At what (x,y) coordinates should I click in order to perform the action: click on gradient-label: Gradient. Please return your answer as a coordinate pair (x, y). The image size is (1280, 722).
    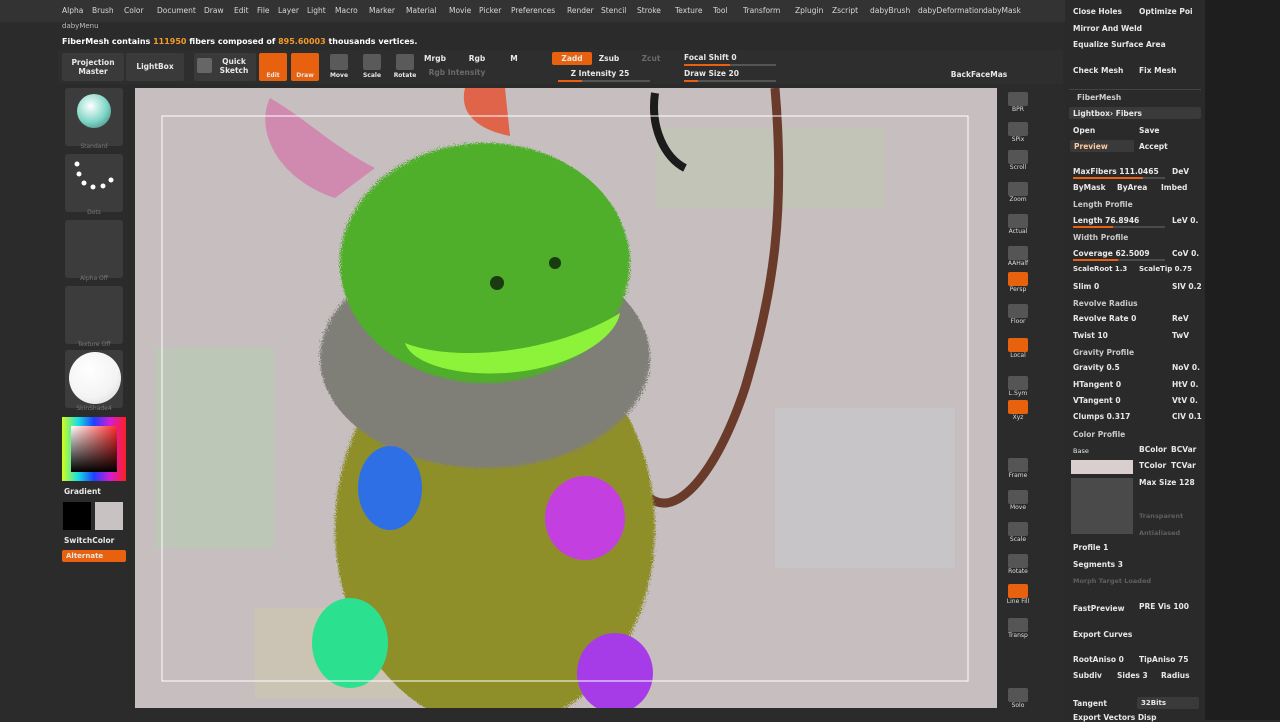
    Looking at the image, I should click on (82, 491).